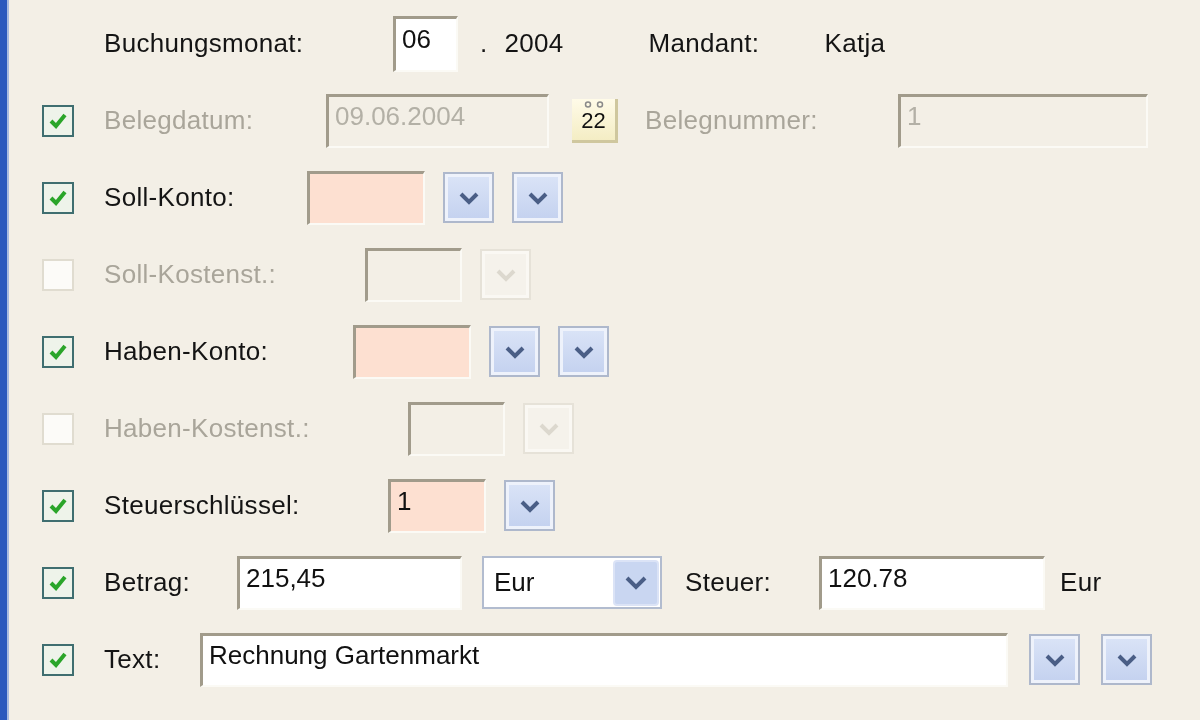 The image size is (1200, 720). Describe the element at coordinates (534, 43) in the screenshot. I see `year-text: 2004` at that location.